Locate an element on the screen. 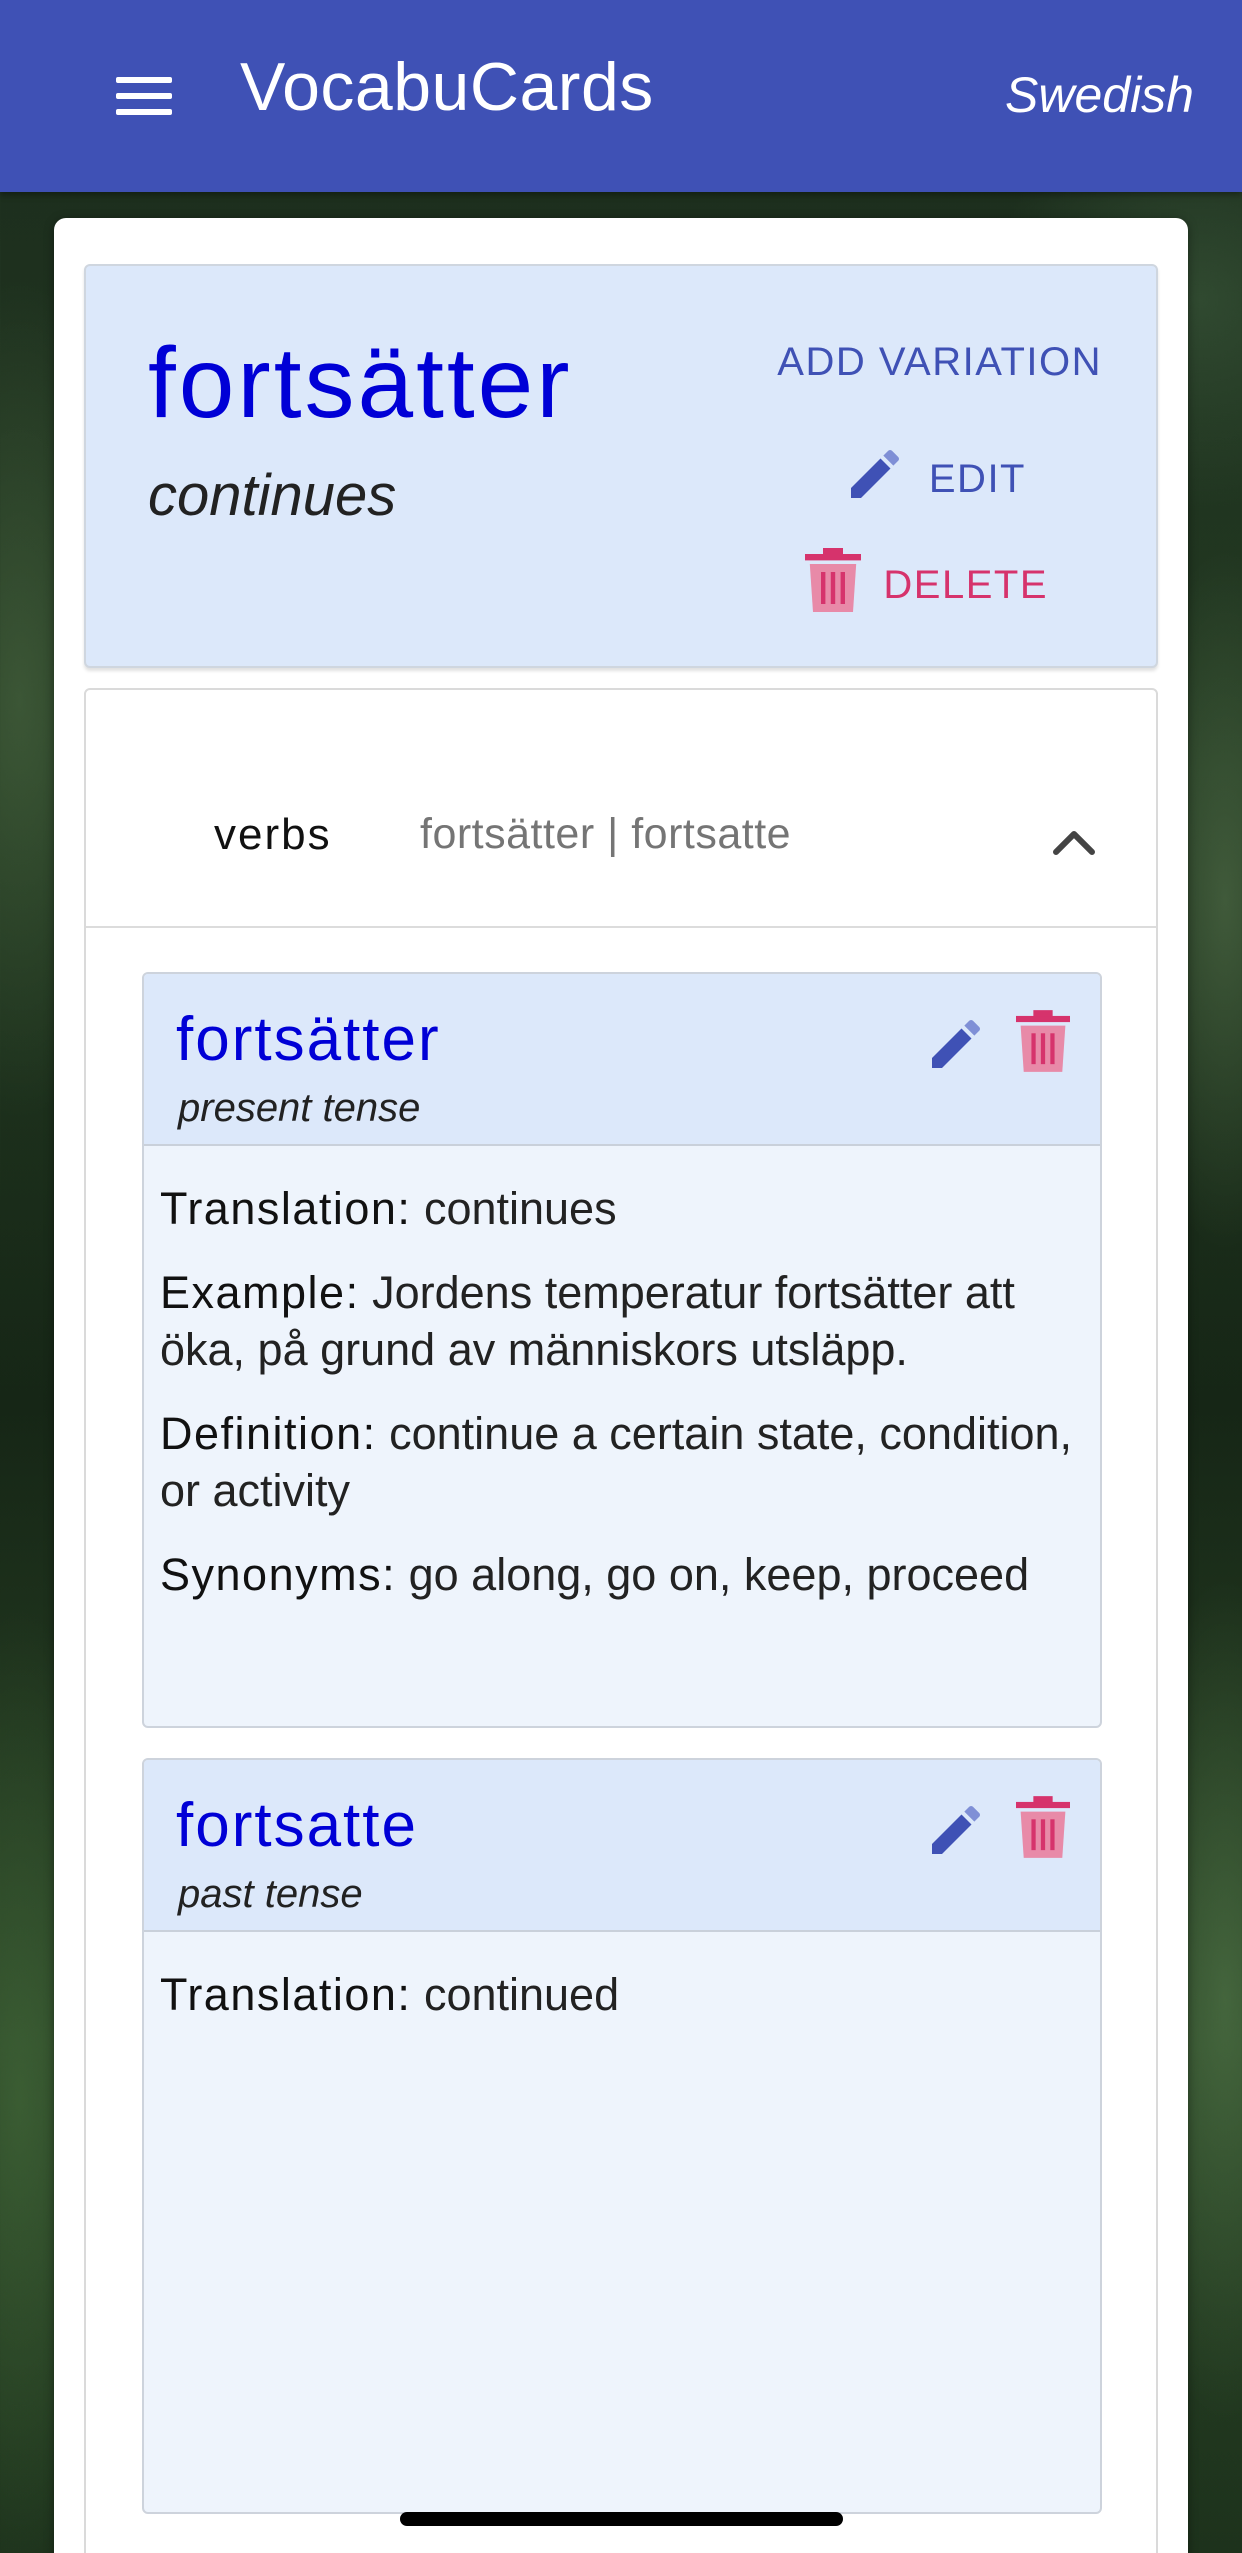  verbs-section-header: verbs fortsätter | fortsatte is located at coordinates (621, 833).